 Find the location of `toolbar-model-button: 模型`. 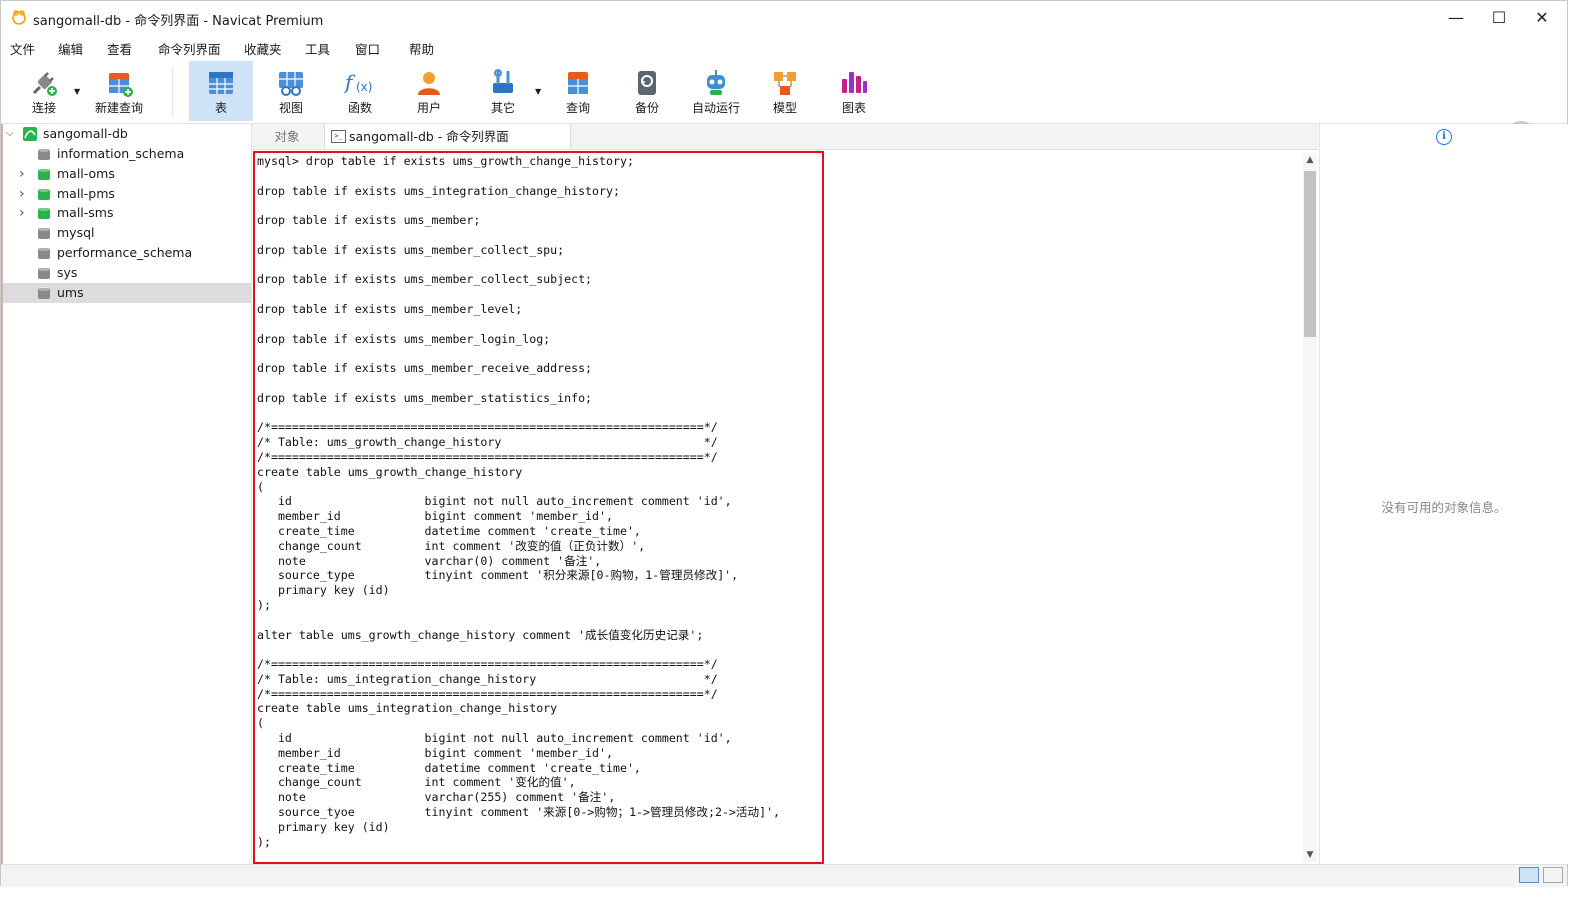

toolbar-model-button: 模型 is located at coordinates (785, 91).